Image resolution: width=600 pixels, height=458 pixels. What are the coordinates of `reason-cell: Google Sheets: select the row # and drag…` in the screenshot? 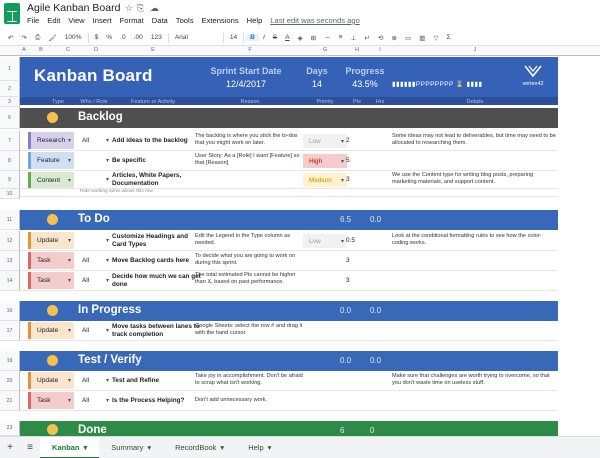 It's located at (251, 330).